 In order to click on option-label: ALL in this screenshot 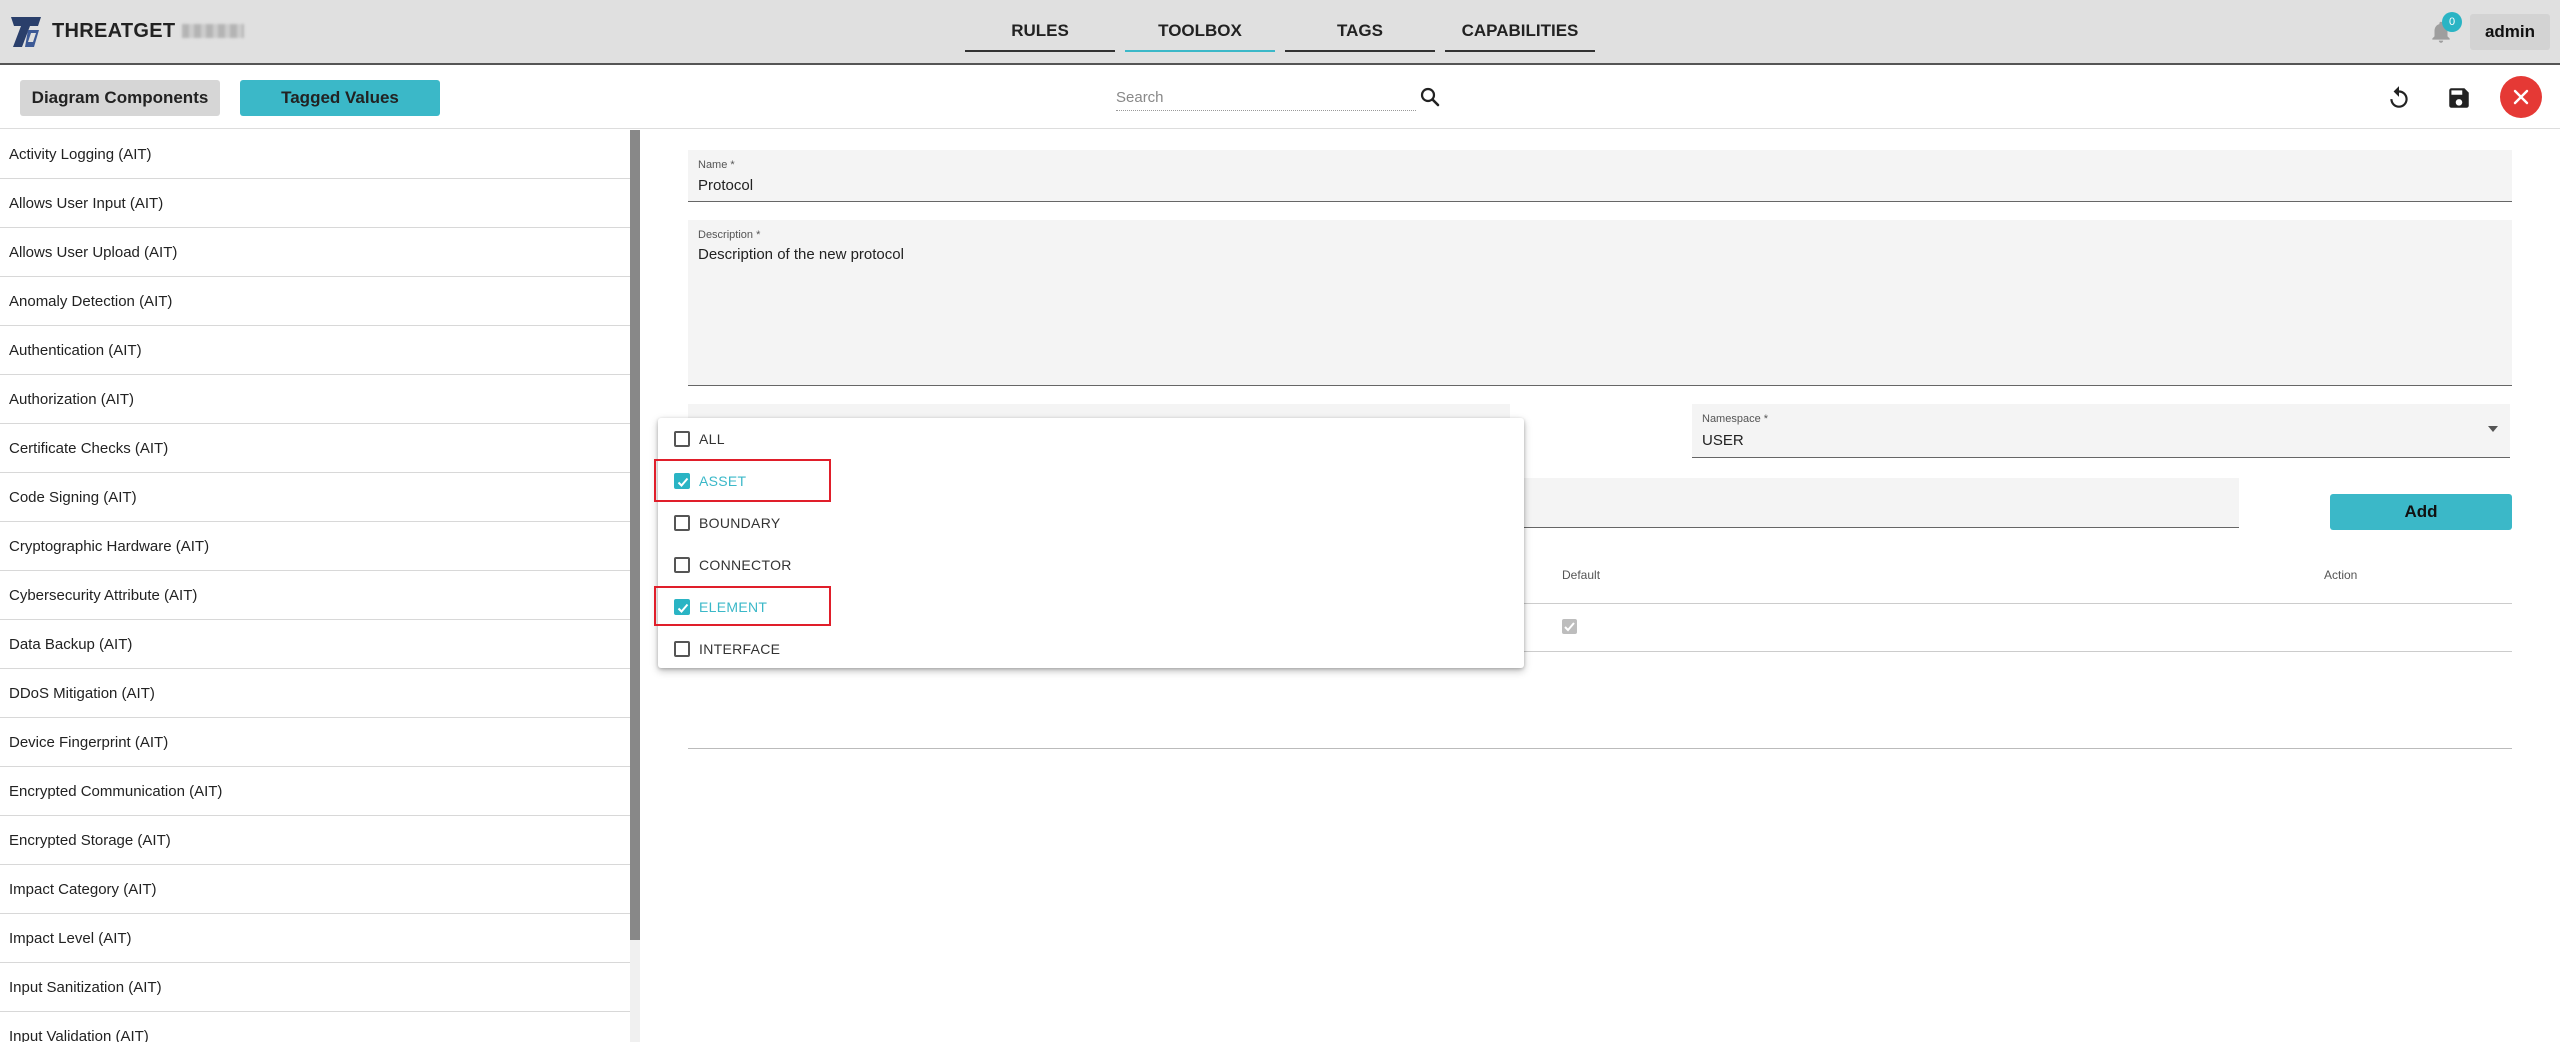, I will do `click(712, 439)`.